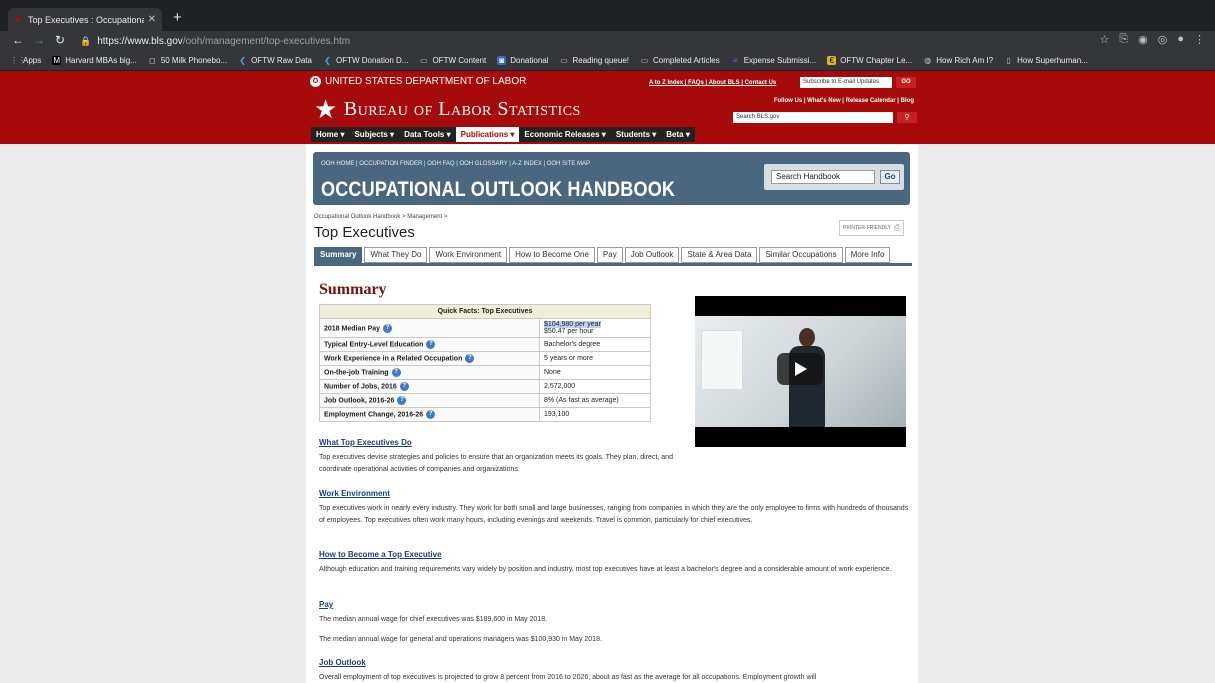 The width and height of the screenshot is (1215, 683). Describe the element at coordinates (447, 109) in the screenshot. I see `bls-logo: ★ Bureau of Labor Statistics` at that location.